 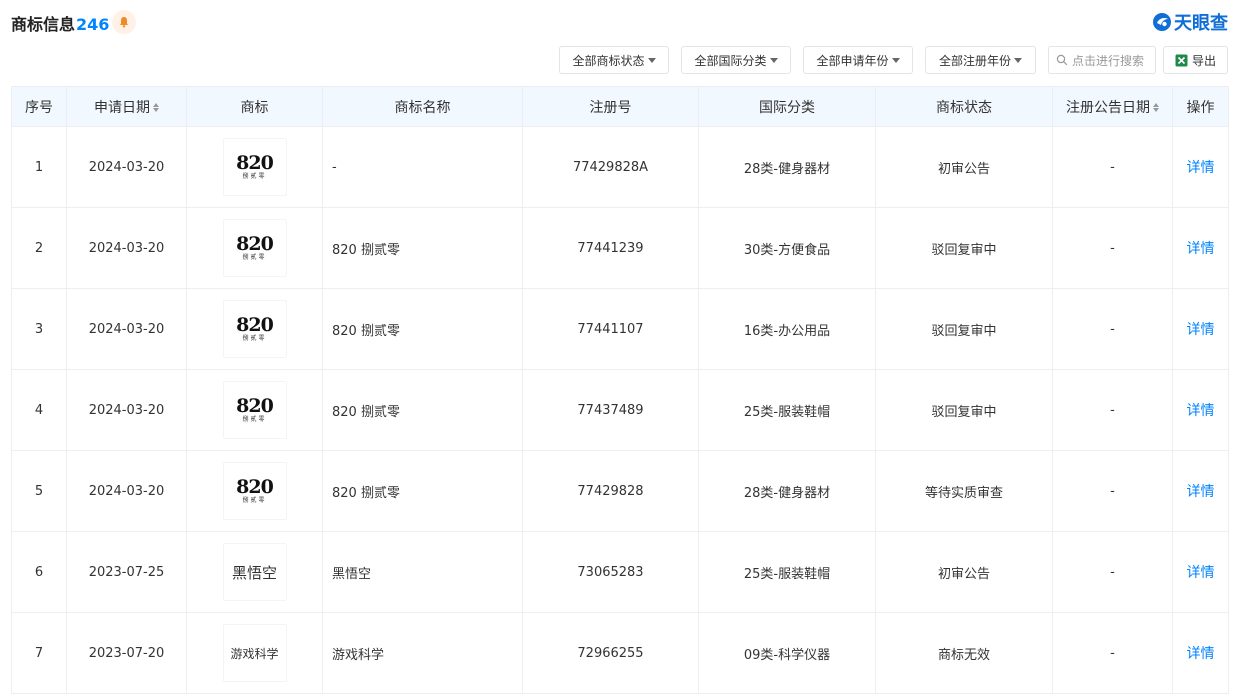 I want to click on mark-text: 游戏科学, so click(x=254, y=653).